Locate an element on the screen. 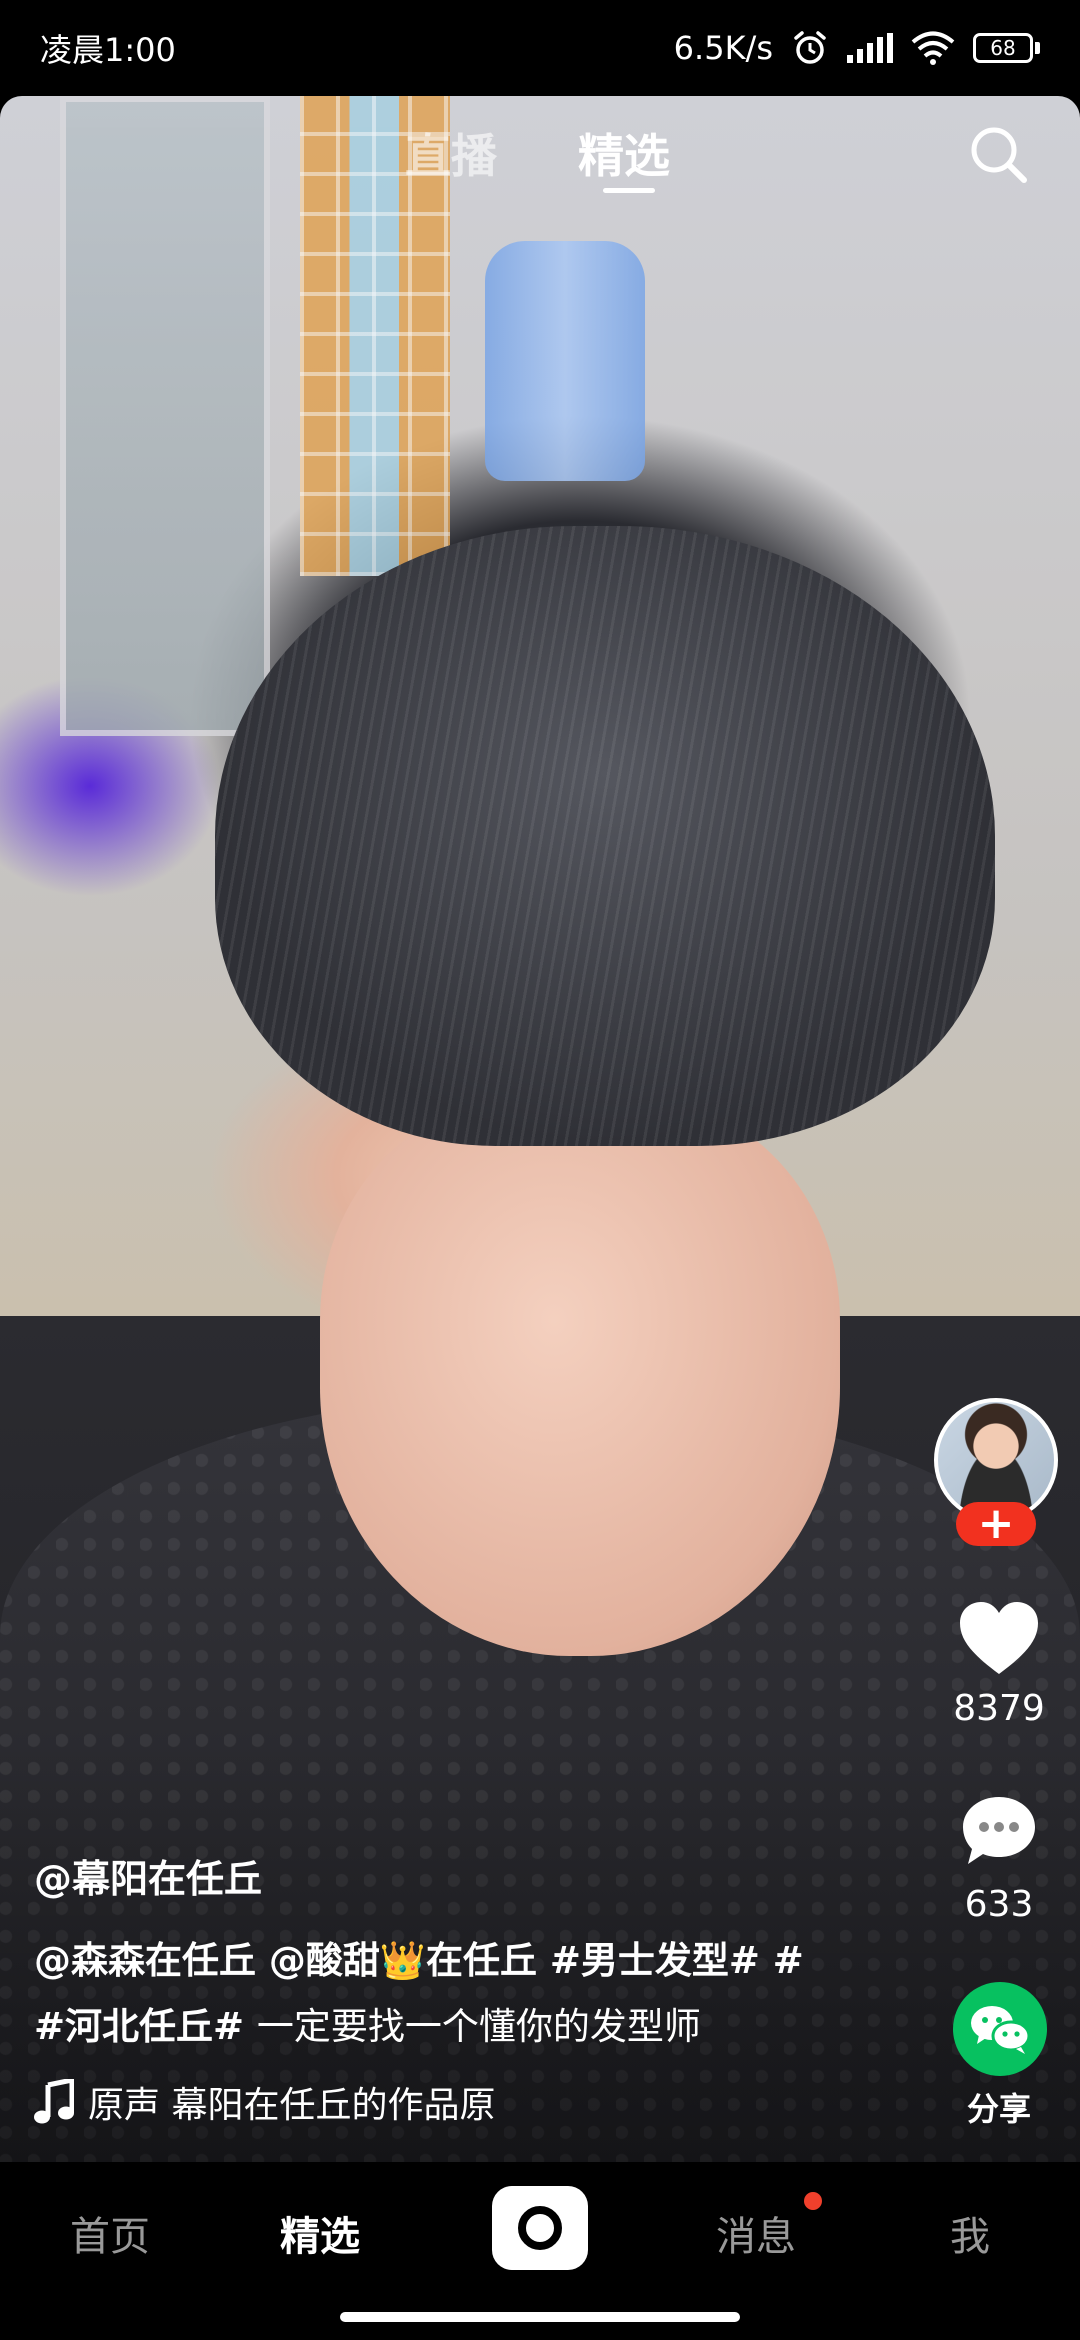 This screenshot has height=2340, width=1080. video-author: @幕阳在任丘 is located at coordinates (148, 1875).